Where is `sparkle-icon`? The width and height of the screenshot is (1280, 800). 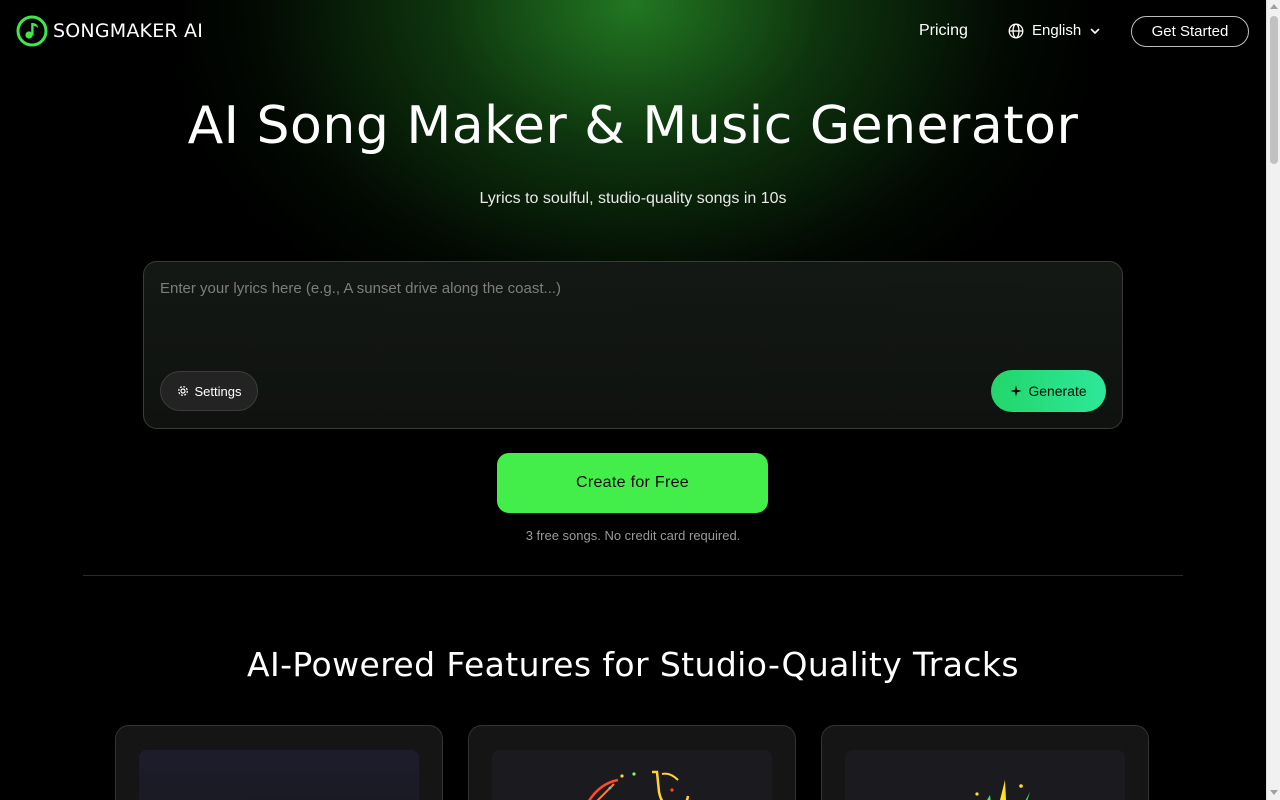 sparkle-icon is located at coordinates (1016, 391).